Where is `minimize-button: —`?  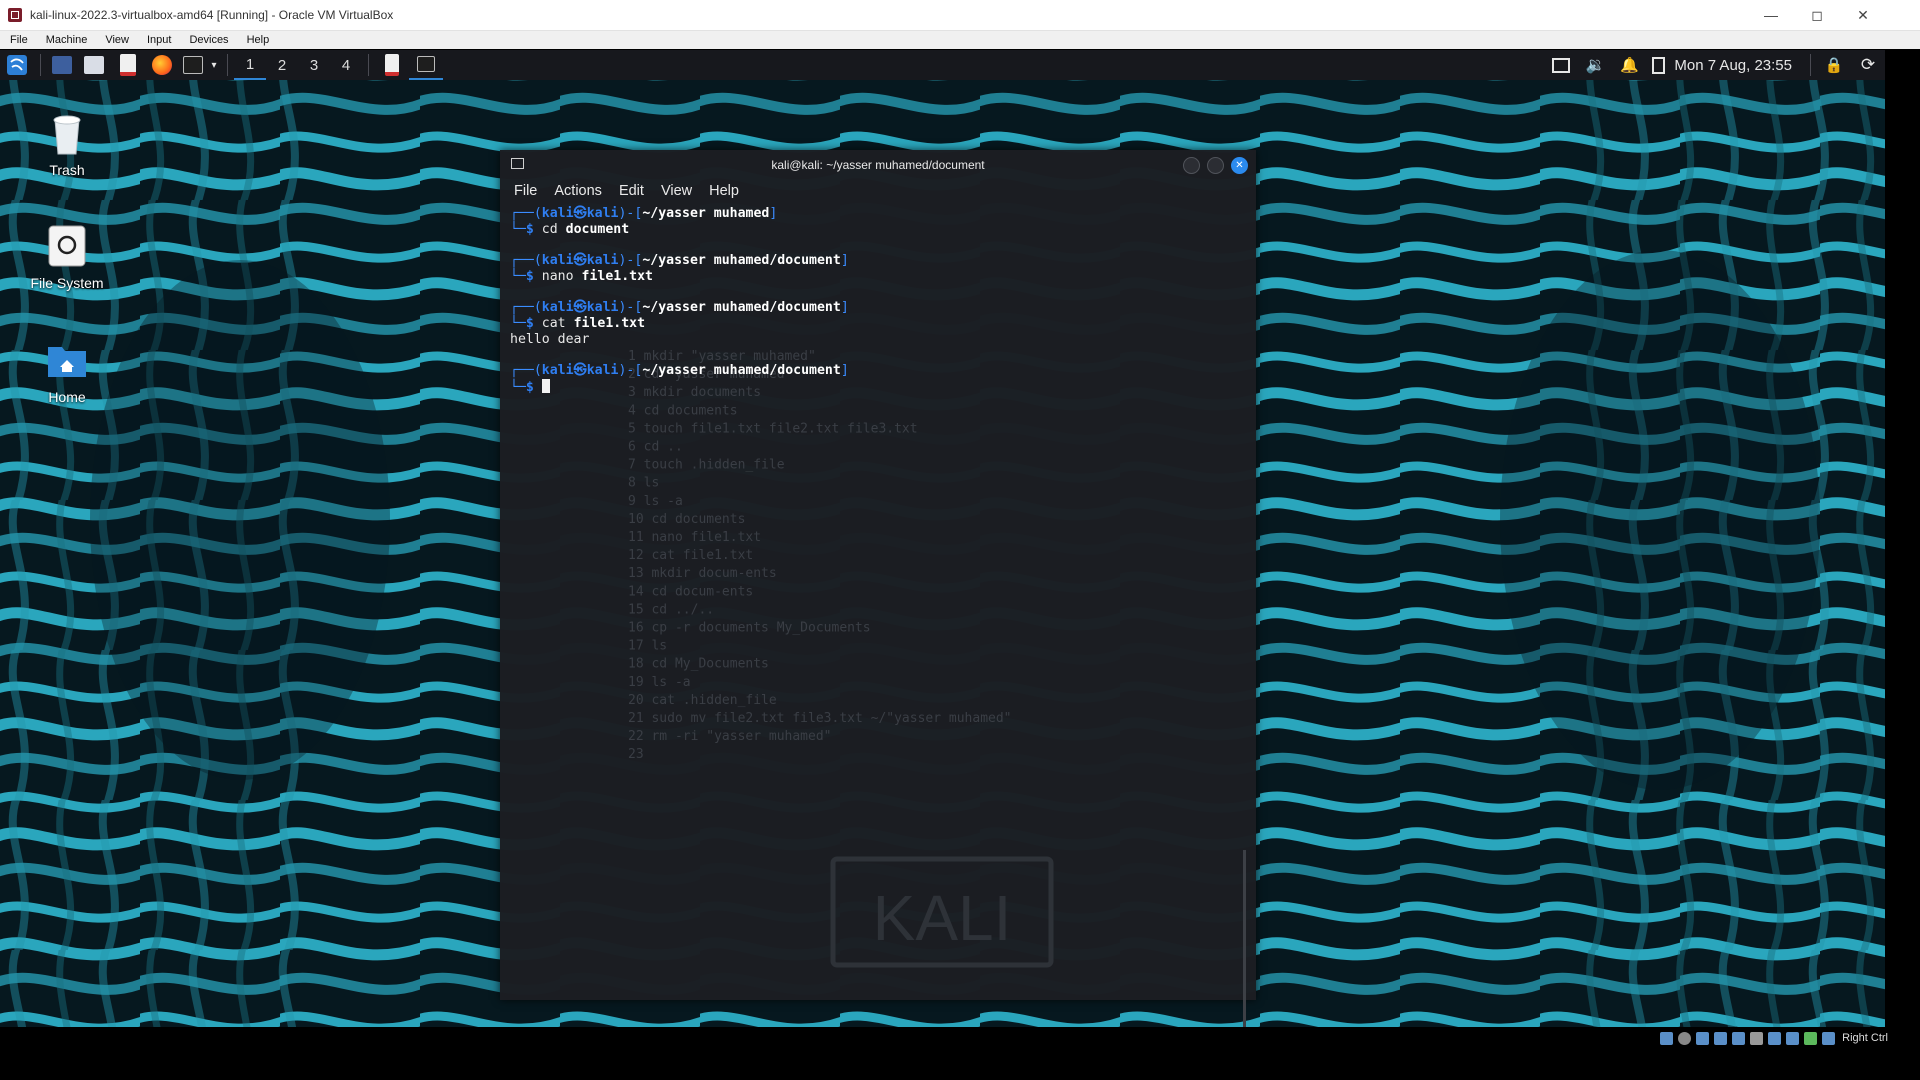 minimize-button: — is located at coordinates (1771, 15).